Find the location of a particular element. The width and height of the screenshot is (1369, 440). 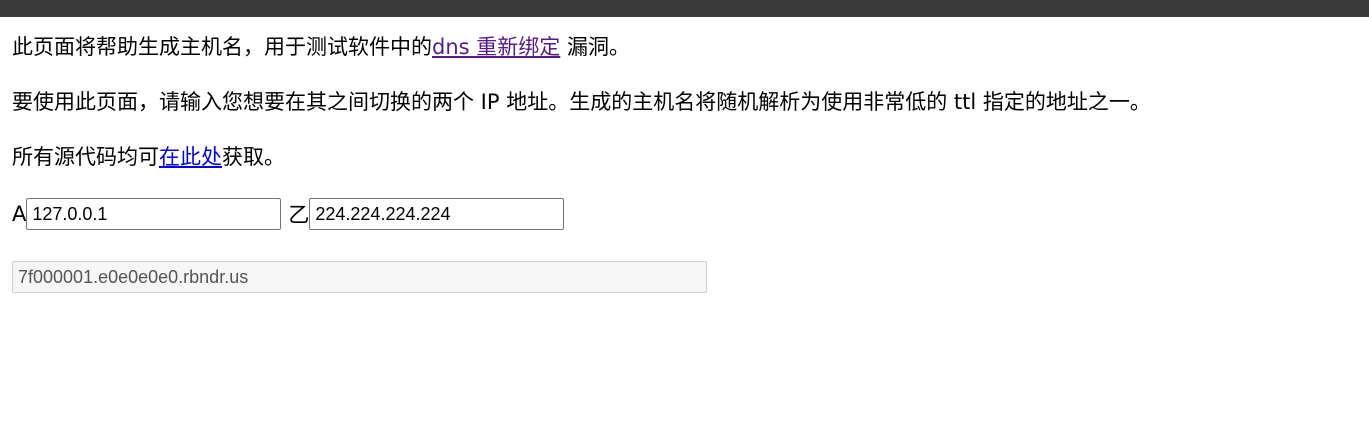

source-paragraph: 所有源代码均可在此处获取。 is located at coordinates (148, 157).